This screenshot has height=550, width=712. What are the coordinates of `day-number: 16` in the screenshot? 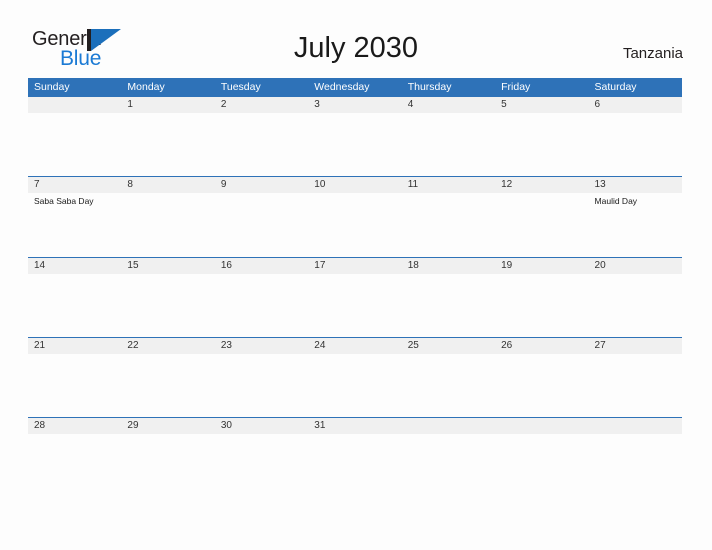 It's located at (261, 266).